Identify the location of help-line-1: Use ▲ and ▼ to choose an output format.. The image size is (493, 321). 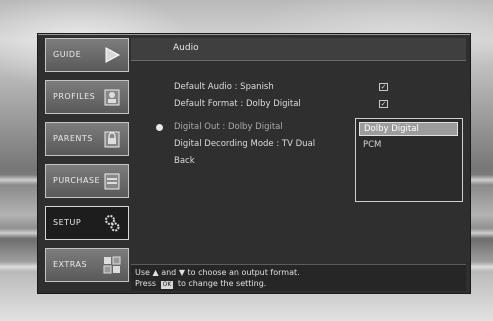
(217, 272).